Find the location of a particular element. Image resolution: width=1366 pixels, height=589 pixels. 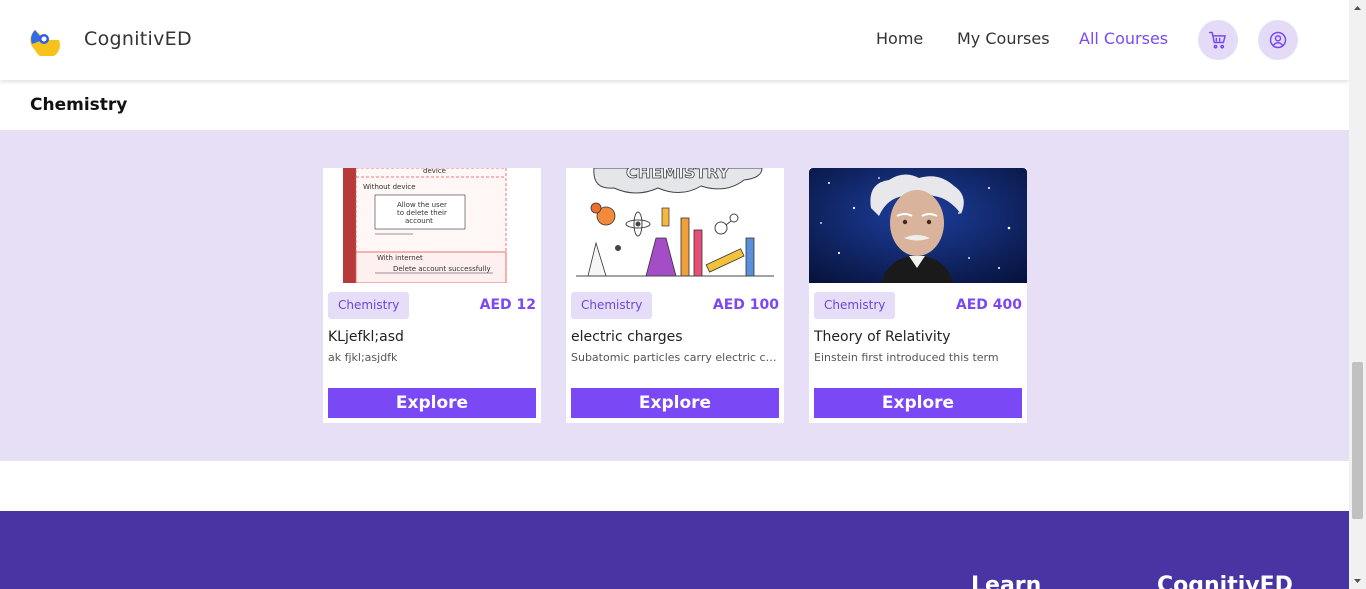

flow-text: Allow the user is located at coordinates (422, 205).